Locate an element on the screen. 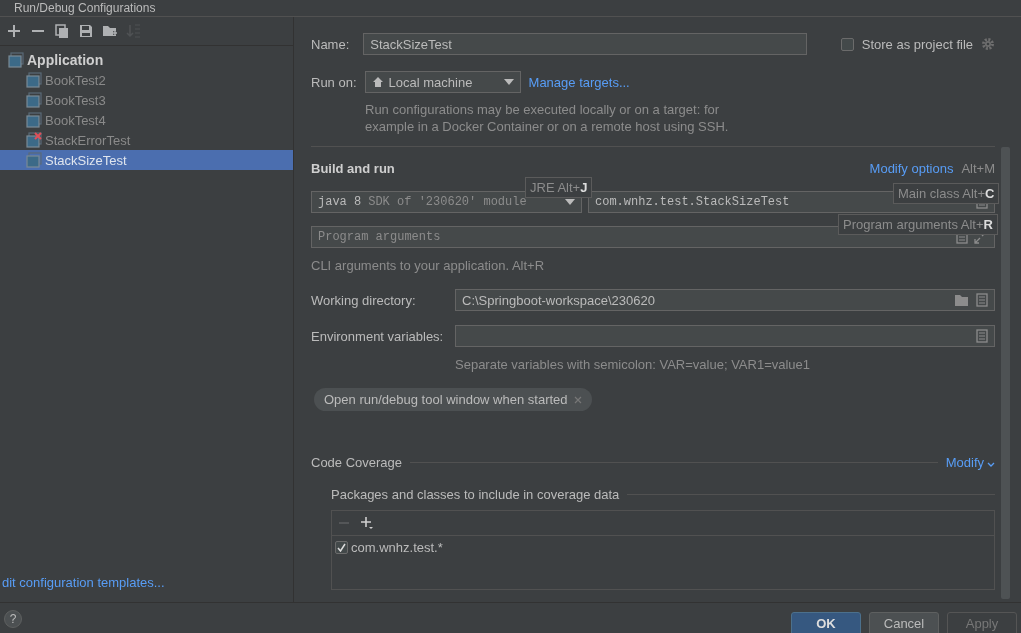  package-pattern: com.wnhz.test.* is located at coordinates (397, 547).